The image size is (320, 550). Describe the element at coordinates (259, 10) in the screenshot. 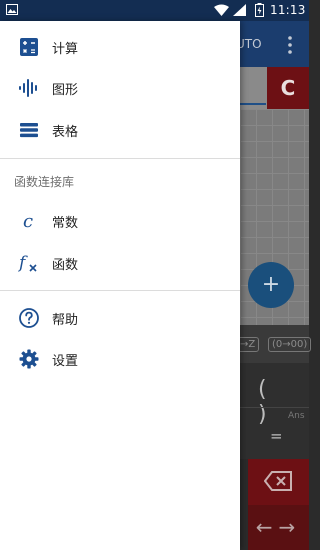

I see `battery-charging-icon` at that location.